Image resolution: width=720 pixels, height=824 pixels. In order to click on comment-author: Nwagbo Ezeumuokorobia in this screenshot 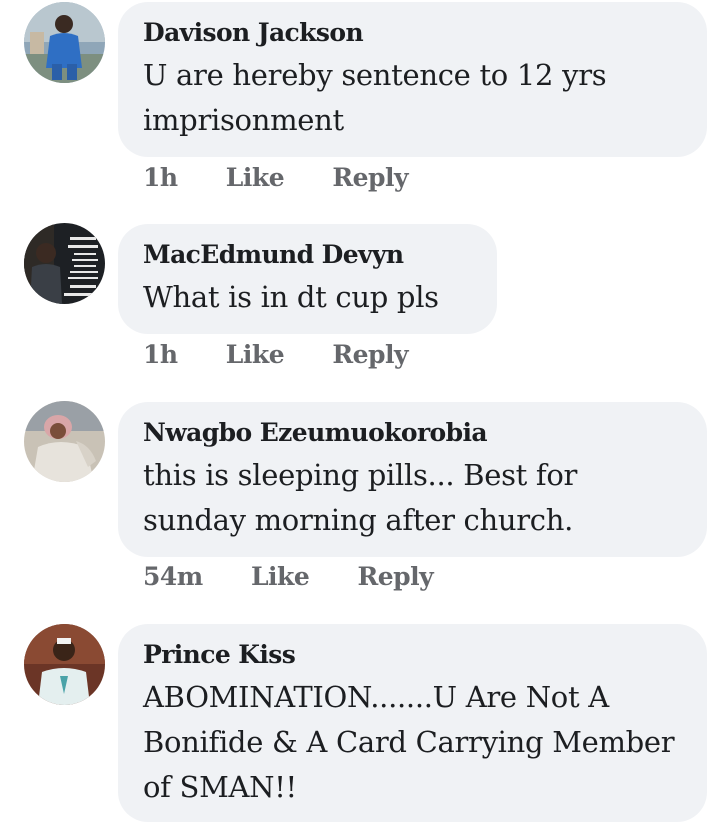, I will do `click(413, 433)`.